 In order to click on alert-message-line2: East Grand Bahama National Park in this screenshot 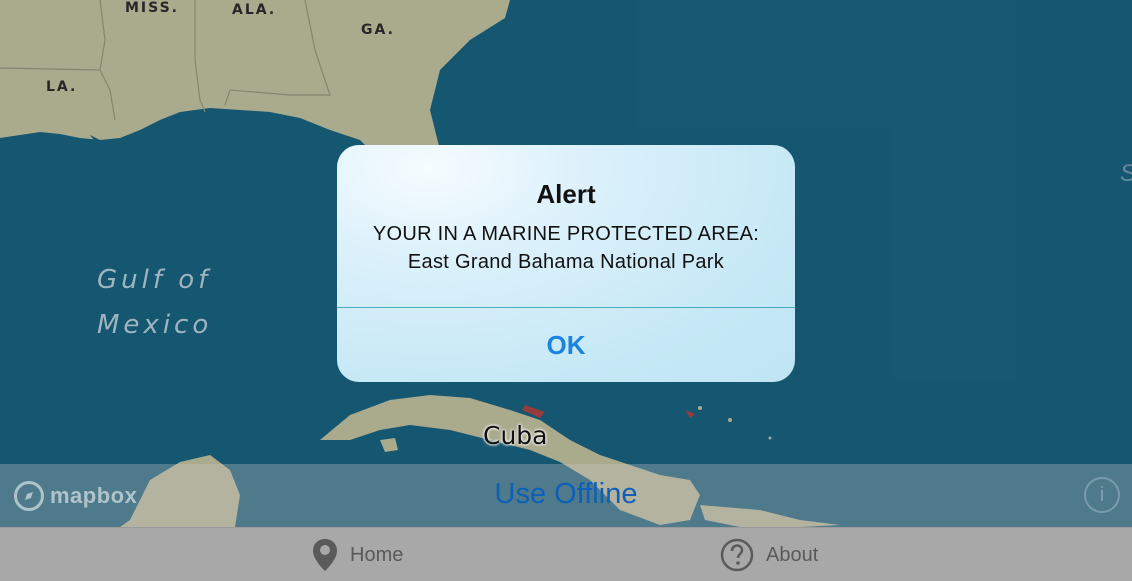, I will do `click(566, 262)`.